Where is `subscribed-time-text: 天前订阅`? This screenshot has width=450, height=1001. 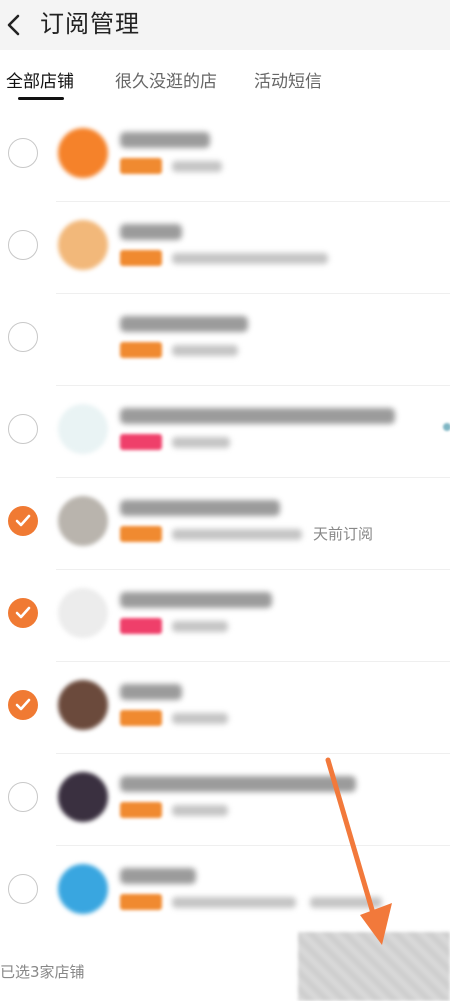
subscribed-time-text: 天前订阅 is located at coordinates (343, 534).